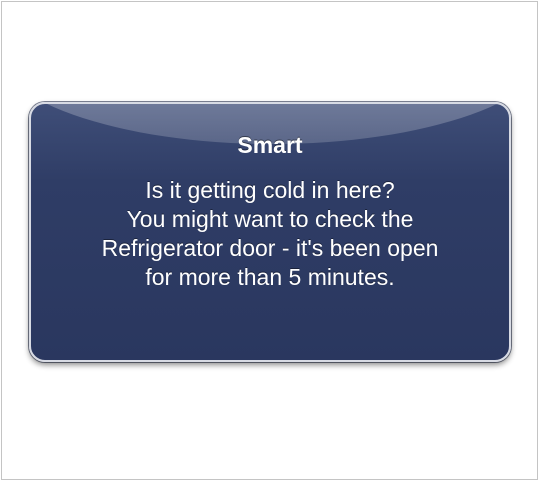 This screenshot has height=481, width=539. What do you see at coordinates (270, 277) in the screenshot?
I see `alert-message-line: for more than 5 minutes.` at bounding box center [270, 277].